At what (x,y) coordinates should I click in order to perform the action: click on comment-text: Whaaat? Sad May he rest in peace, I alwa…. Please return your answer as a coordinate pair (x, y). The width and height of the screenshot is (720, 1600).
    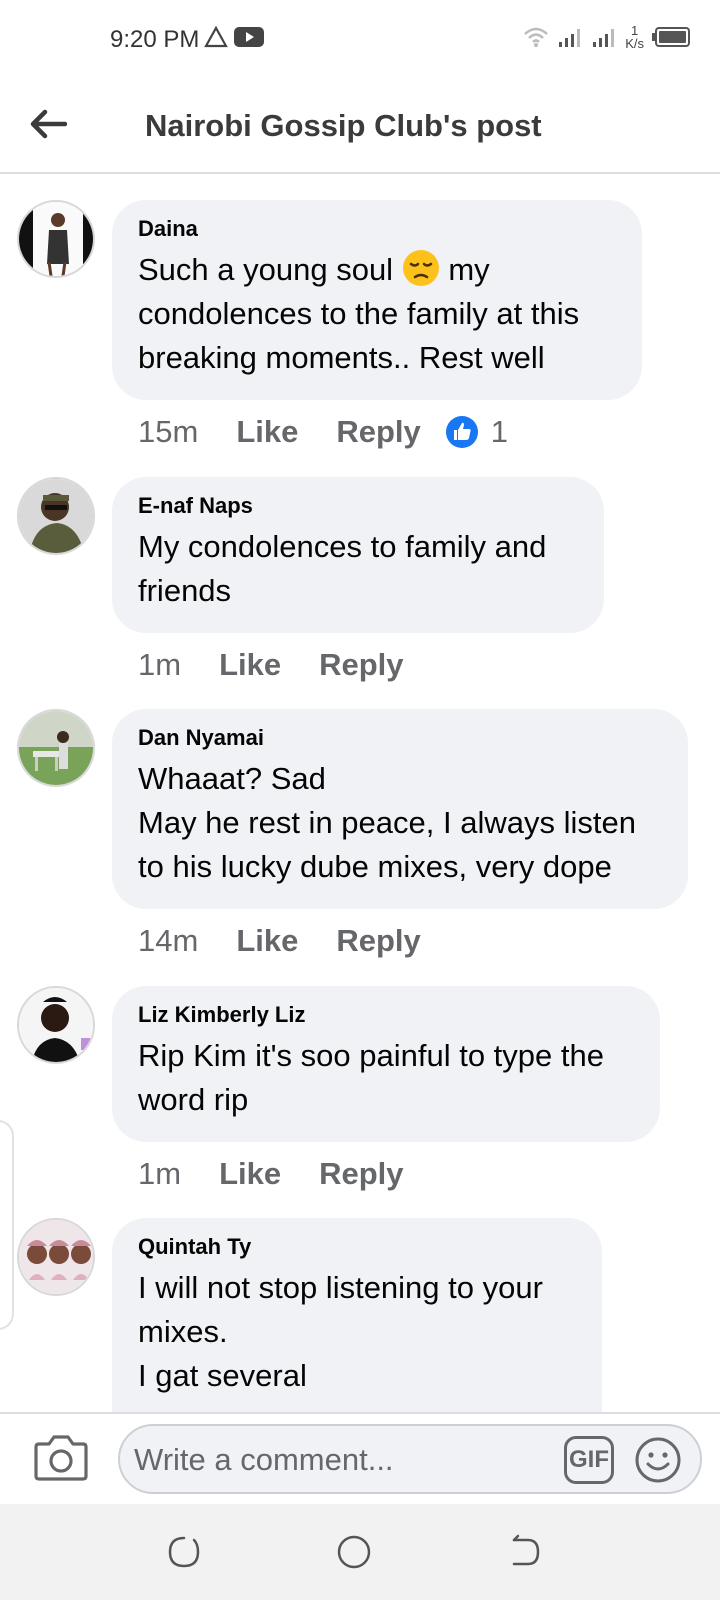
    Looking at the image, I should click on (387, 822).